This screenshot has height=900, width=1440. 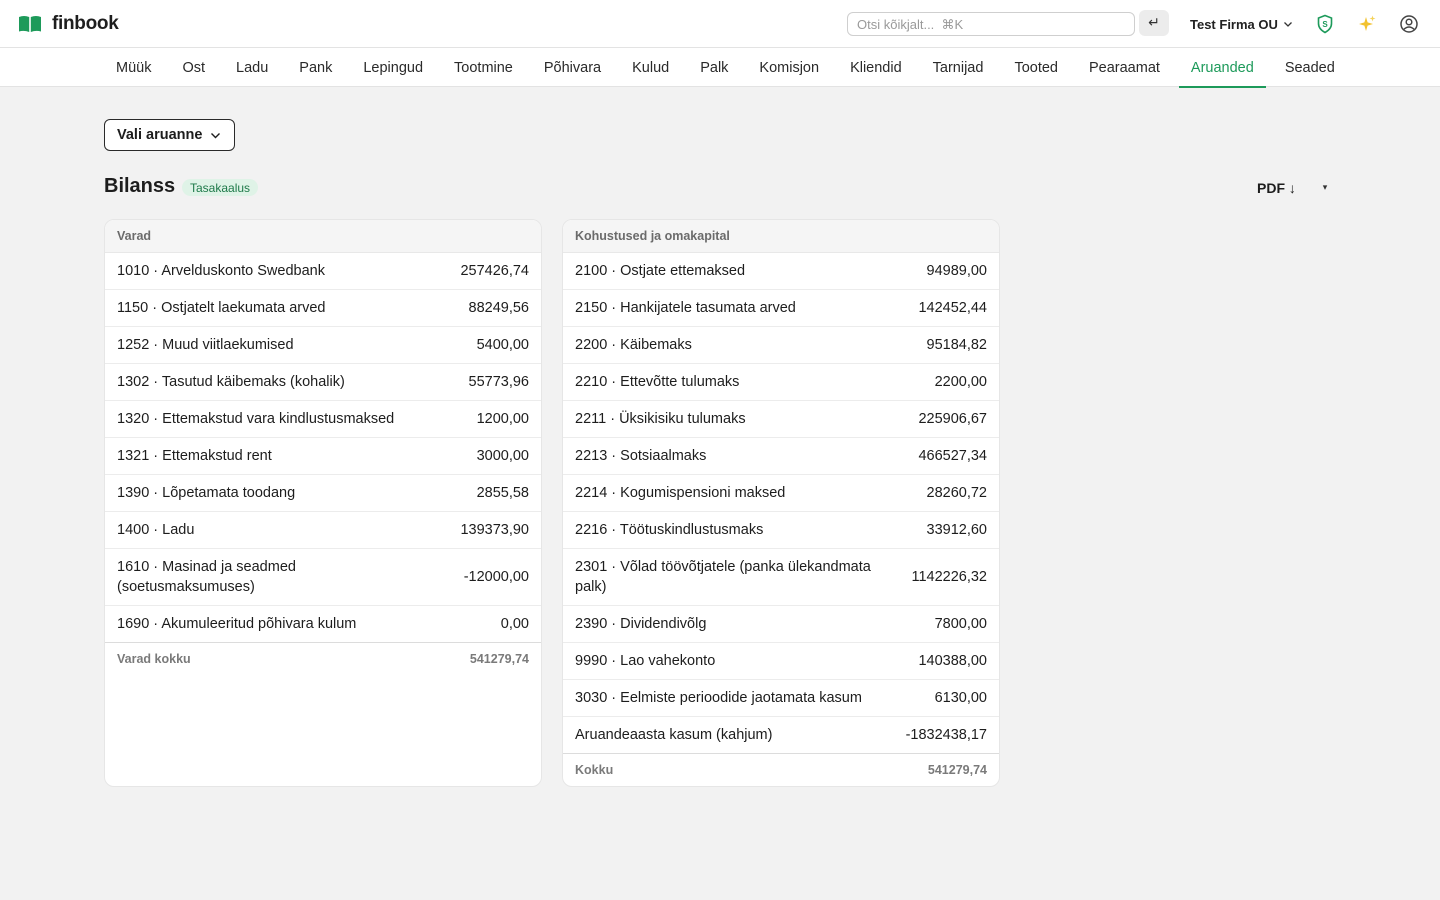 I want to click on company-switcher: Test Firma OU, so click(x=1241, y=24).